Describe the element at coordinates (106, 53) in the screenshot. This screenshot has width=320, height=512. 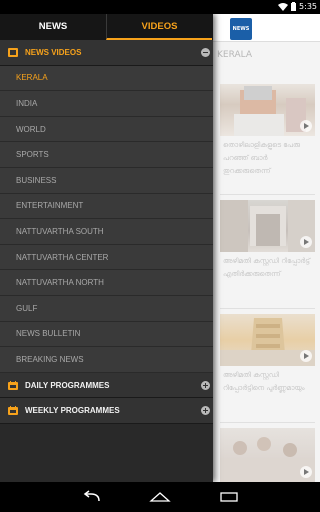
I see `menu-group-news-videos: NEWS VIDEOS` at that location.